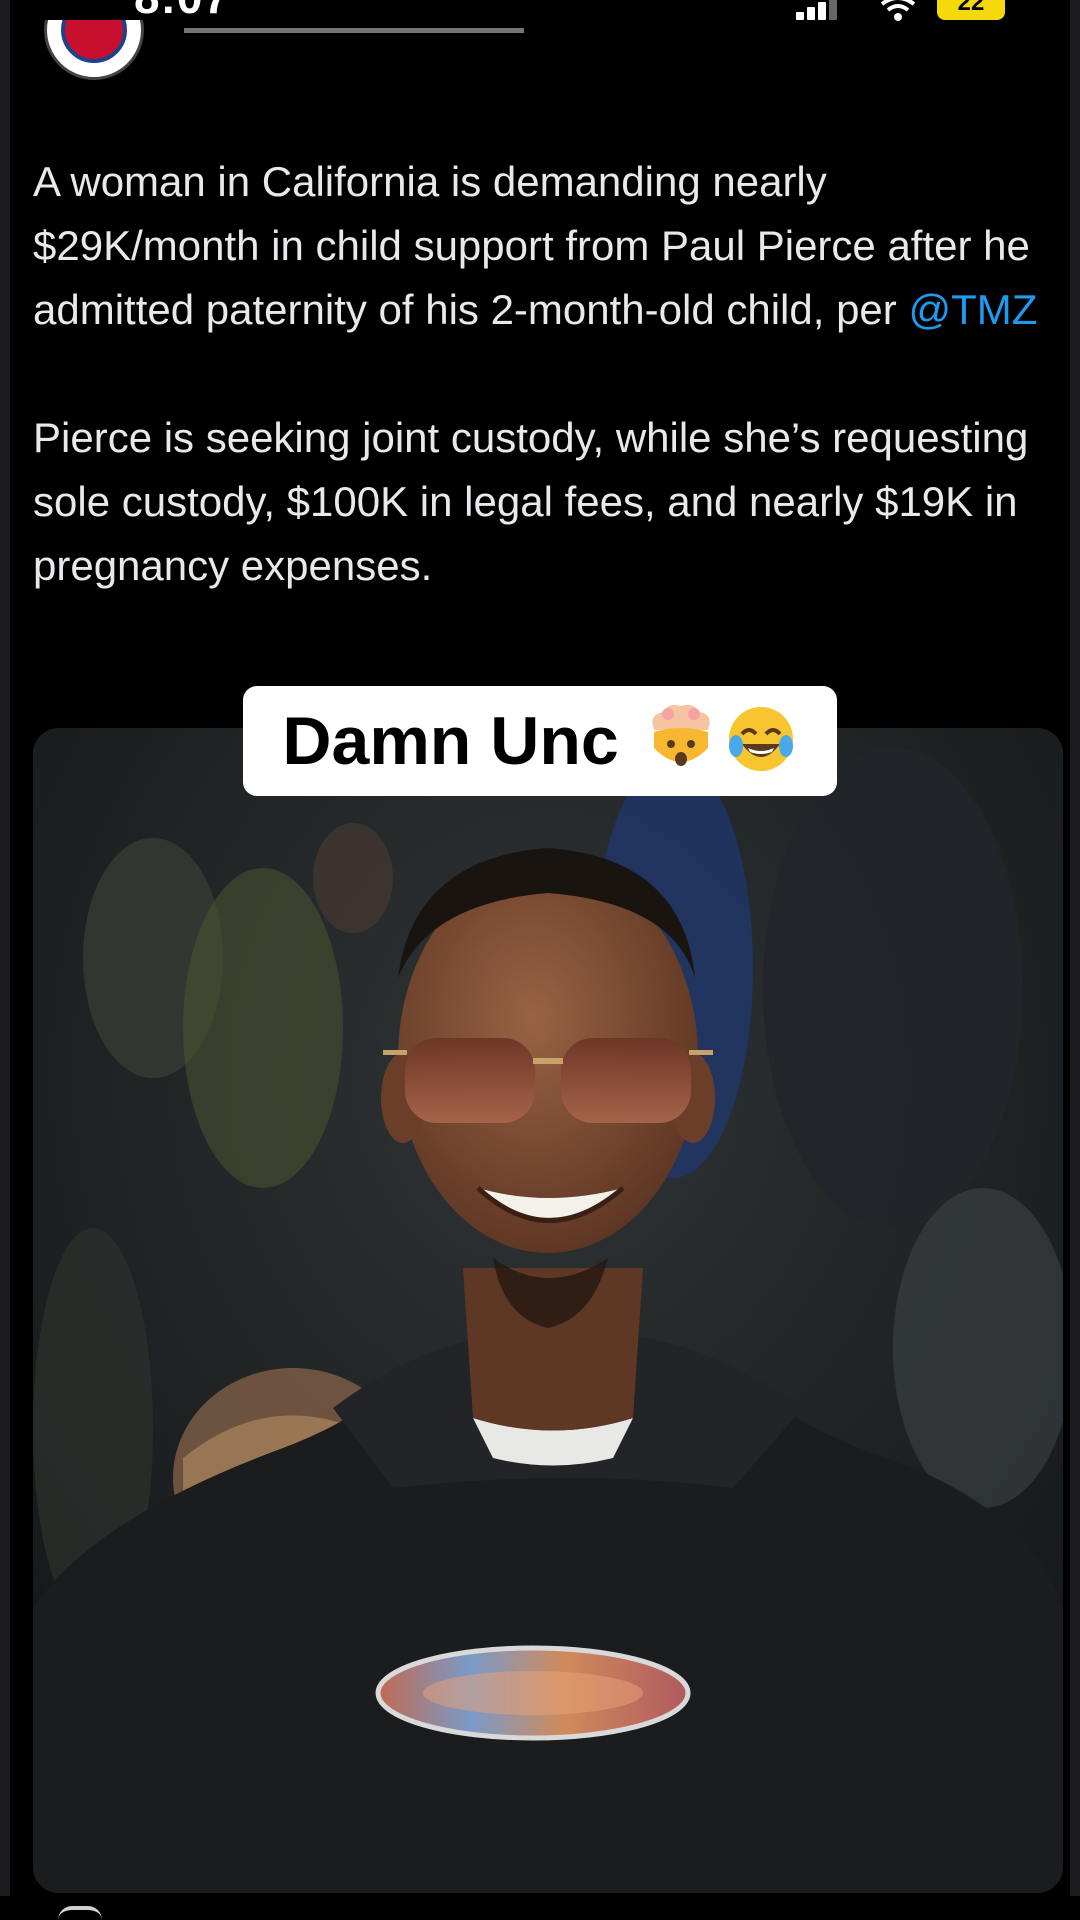 This screenshot has width=1080, height=1920. I want to click on battery-icon: 22, so click(971, 10).